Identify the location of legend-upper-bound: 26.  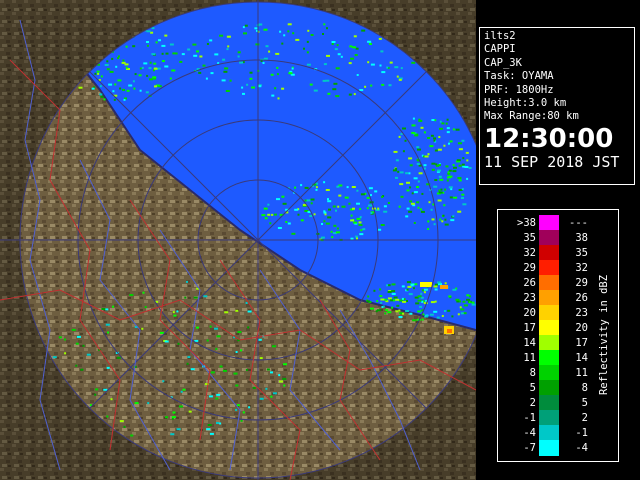
(581, 298).